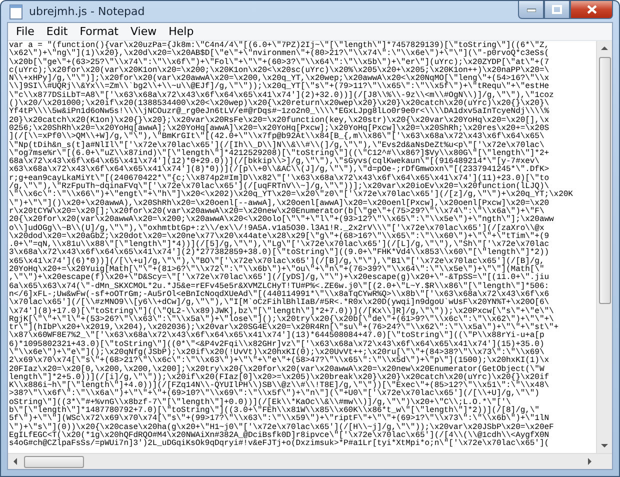  What do you see at coordinates (279, 87) in the screenshot?
I see `code-line: \\]9SI\\#UQRj\\&Yx\\=Zm\\`bg2\\+\\~u\\@EJf]/g,\"\"));\x20q_YT[\"s\"+(79>11?\"\\x65\":\"\\x5f\")+\"tRequ\"+\"estHe` at bounding box center [279, 87].